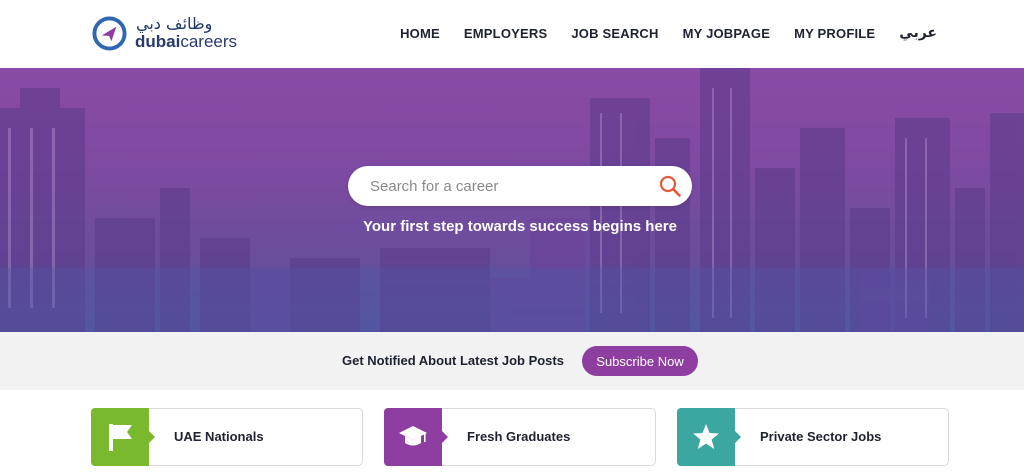 The height and width of the screenshot is (476, 1024). What do you see at coordinates (420, 33) in the screenshot?
I see `nav-home: HOME` at bounding box center [420, 33].